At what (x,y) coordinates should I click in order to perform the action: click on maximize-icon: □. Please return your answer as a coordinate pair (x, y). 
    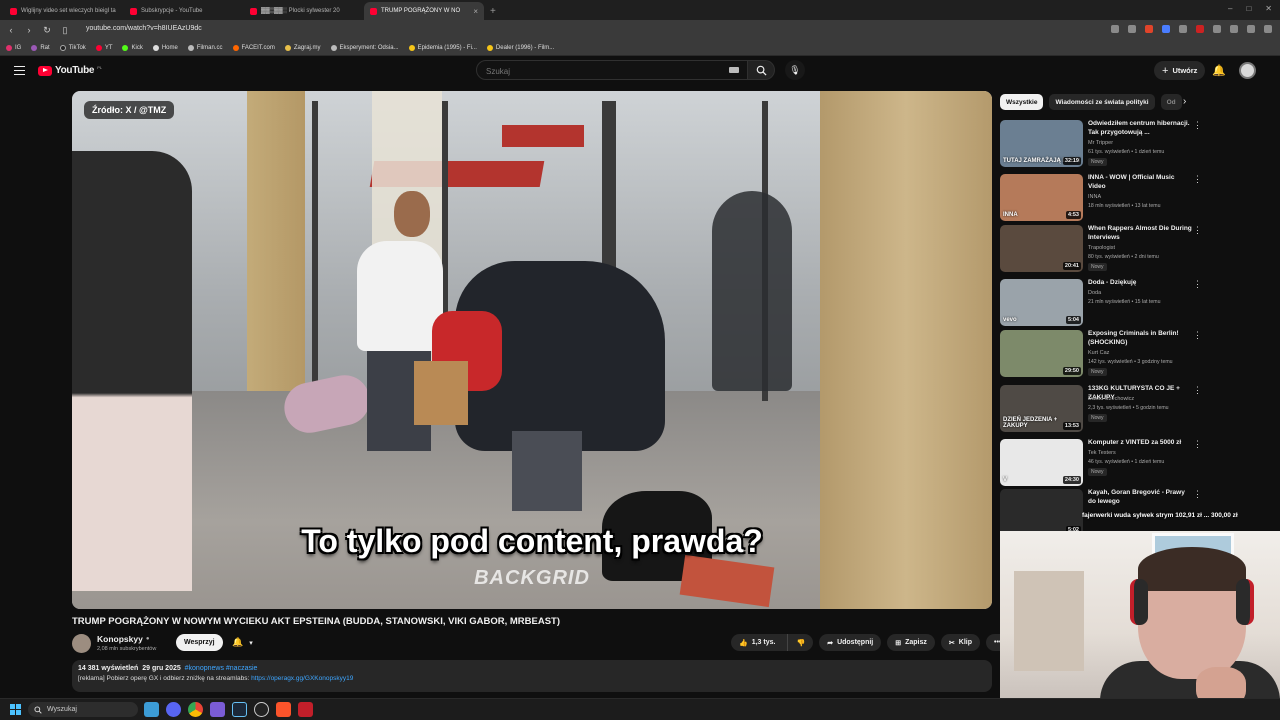
    Looking at the image, I should click on (1248, 8).